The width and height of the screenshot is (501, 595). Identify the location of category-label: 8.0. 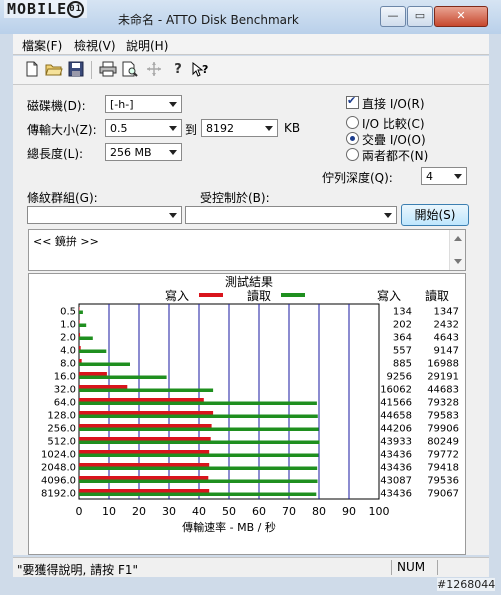
(68, 364).